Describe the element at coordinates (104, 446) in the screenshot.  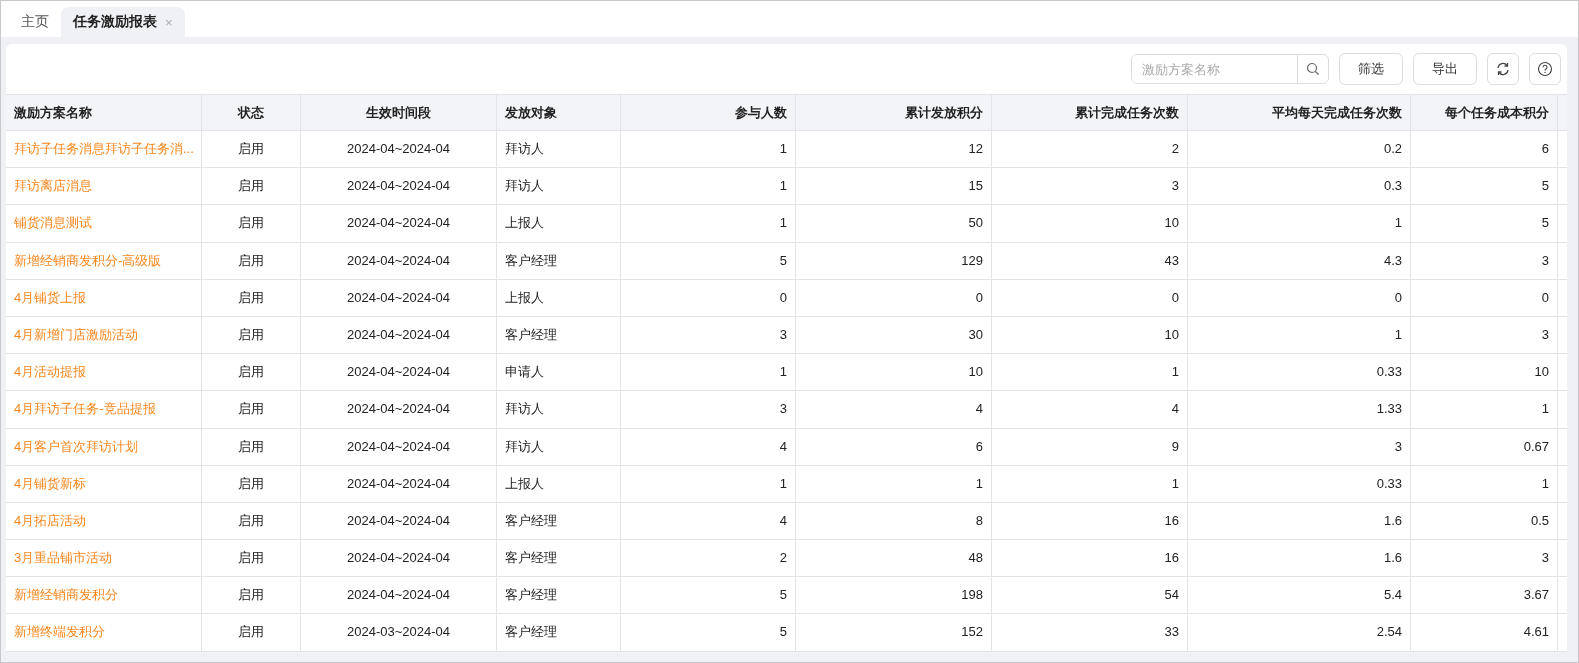
I see `plan-name-link: 4月客户首次拜访计划` at that location.